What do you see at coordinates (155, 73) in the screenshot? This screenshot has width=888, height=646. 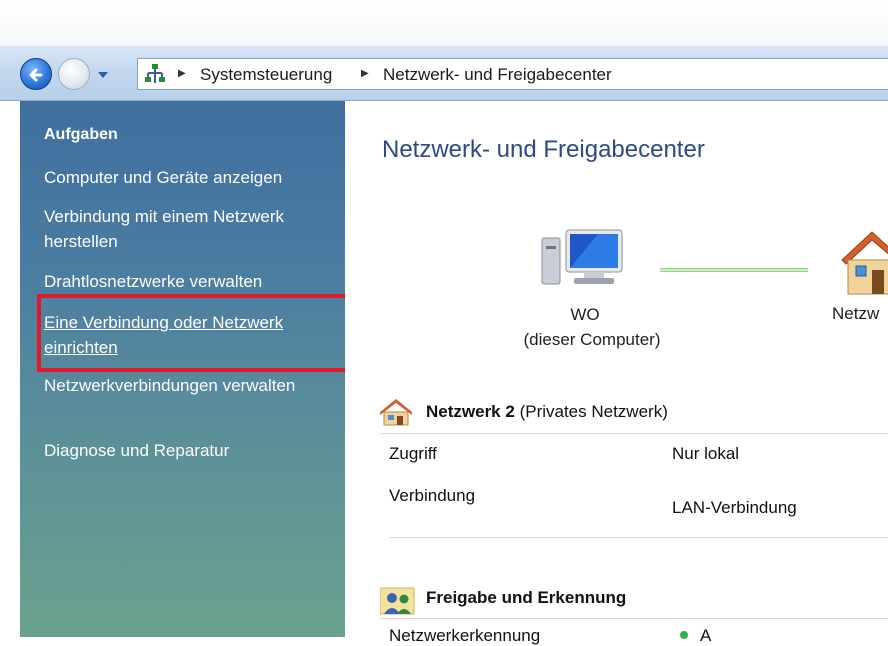 I see `network-tree-icon` at bounding box center [155, 73].